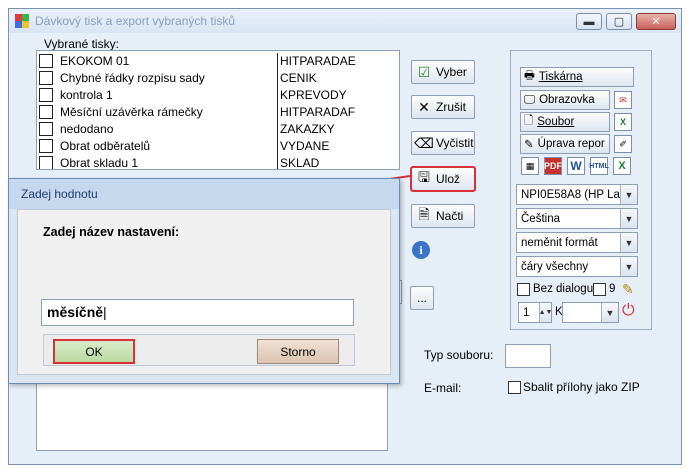 This screenshot has height=468, width=687. Describe the element at coordinates (577, 218) in the screenshot. I see `language-select: Čeština ▼` at that location.